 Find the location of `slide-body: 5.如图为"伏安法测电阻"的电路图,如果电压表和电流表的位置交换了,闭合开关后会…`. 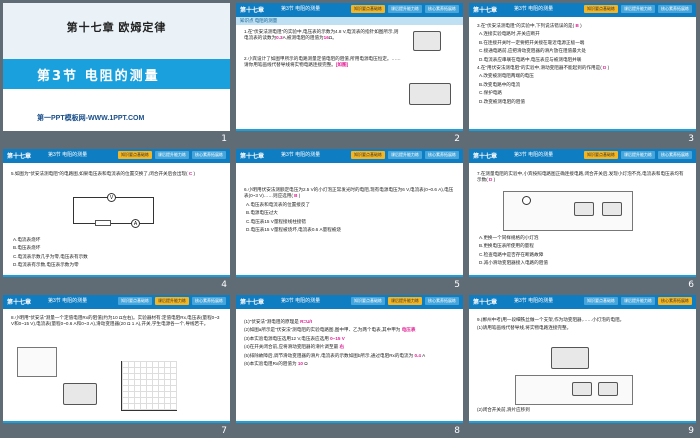

slide-body: 5.如图为"伏安法测电阻"的电路图,如果电压表和电流表的位置交换了,闭合开关后会… is located at coordinates (116, 175).